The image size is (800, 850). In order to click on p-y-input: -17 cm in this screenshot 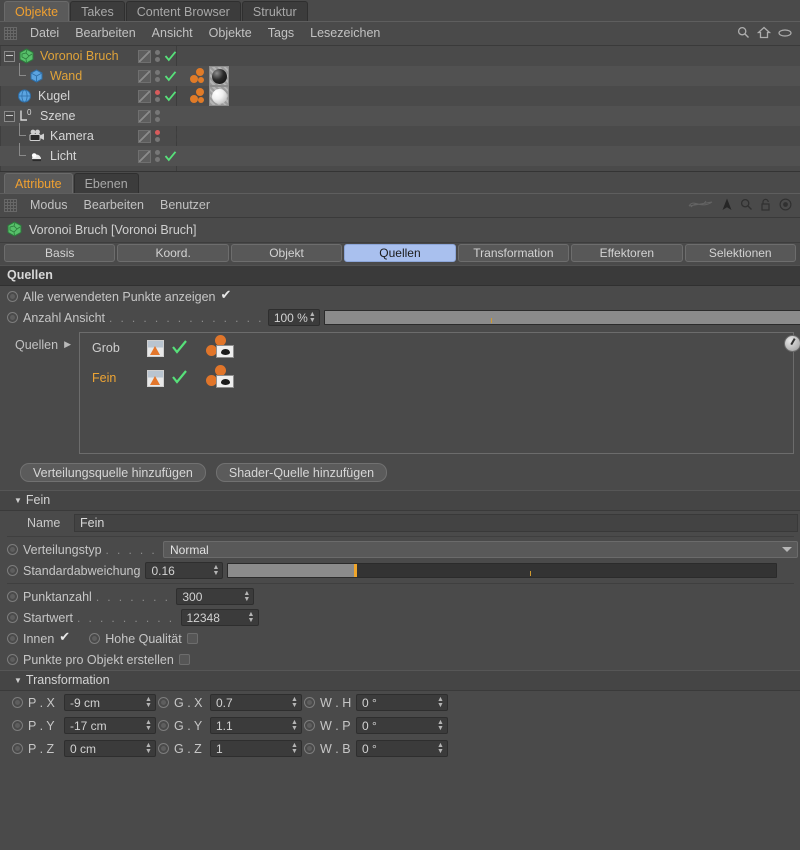, I will do `click(110, 725)`.